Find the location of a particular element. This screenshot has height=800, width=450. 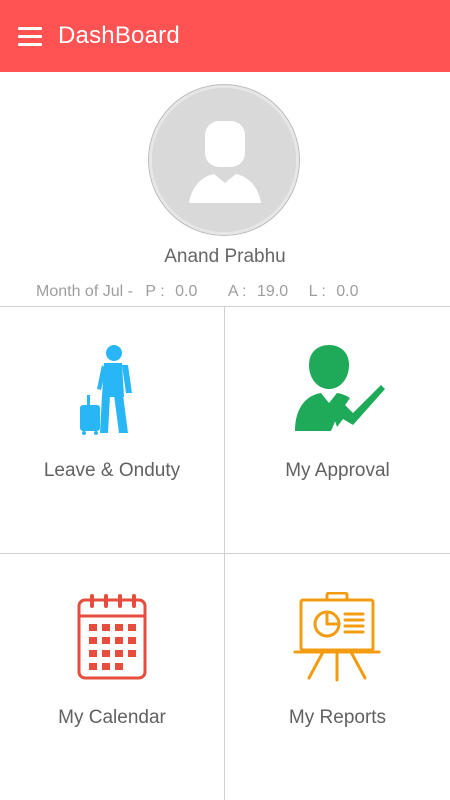

traveler-luggage-icon is located at coordinates (106, 390).